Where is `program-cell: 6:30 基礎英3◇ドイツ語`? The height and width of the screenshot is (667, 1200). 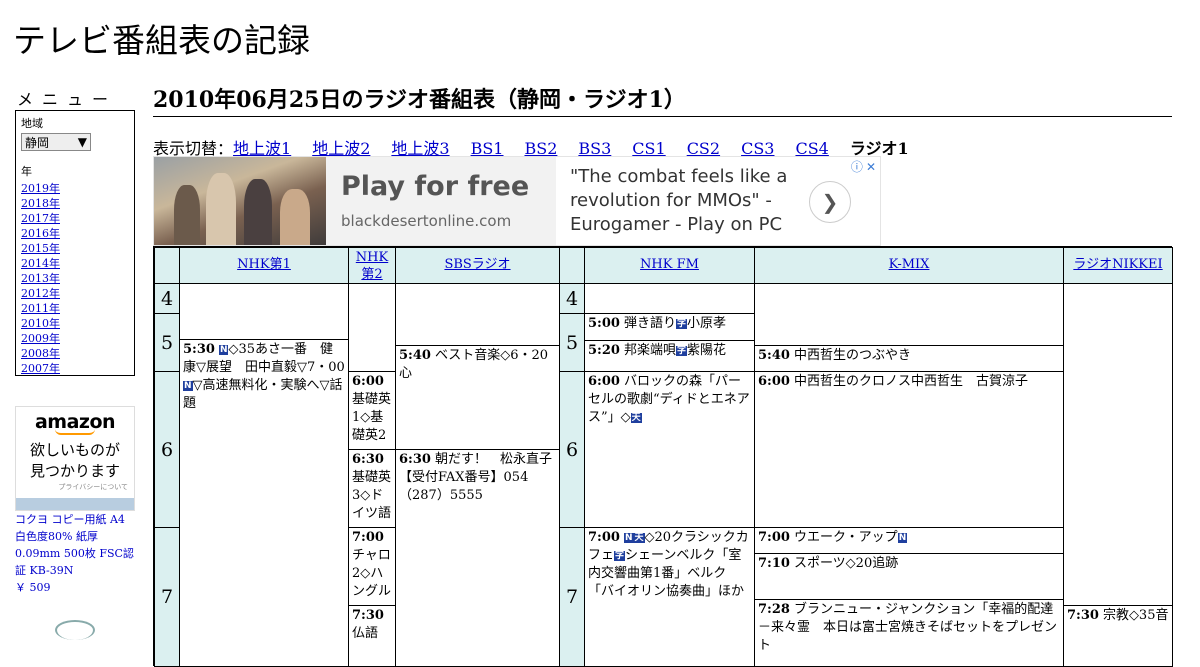
program-cell: 6:30 基礎英3◇ドイツ語 is located at coordinates (372, 488).